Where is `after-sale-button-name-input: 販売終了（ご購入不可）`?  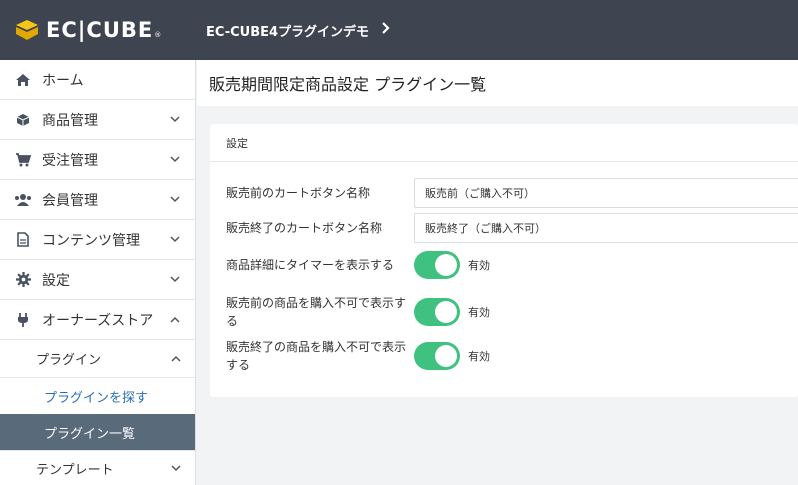 after-sale-button-name-input: 販売終了（ご購入不可） is located at coordinates (606, 228).